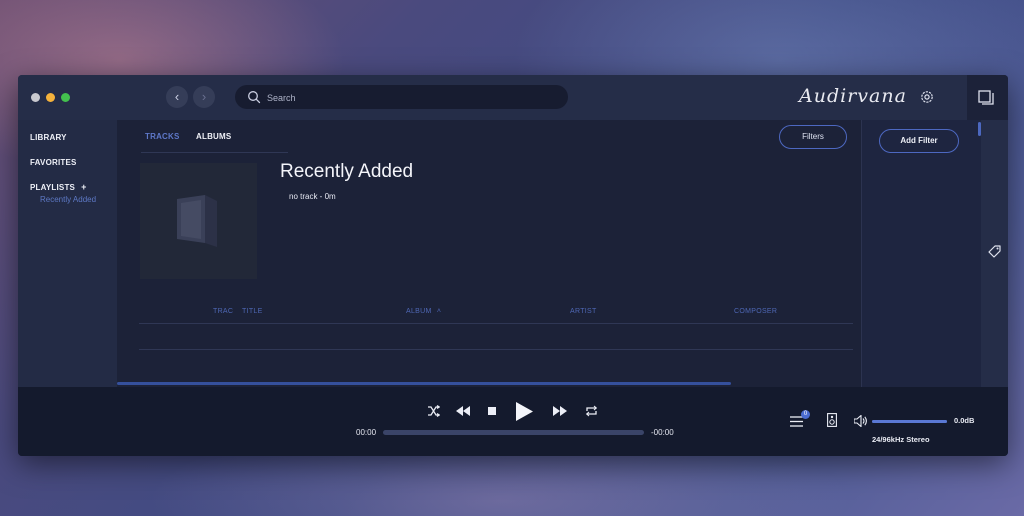 The height and width of the screenshot is (516, 1024). I want to click on search-bar, so click(401, 98).